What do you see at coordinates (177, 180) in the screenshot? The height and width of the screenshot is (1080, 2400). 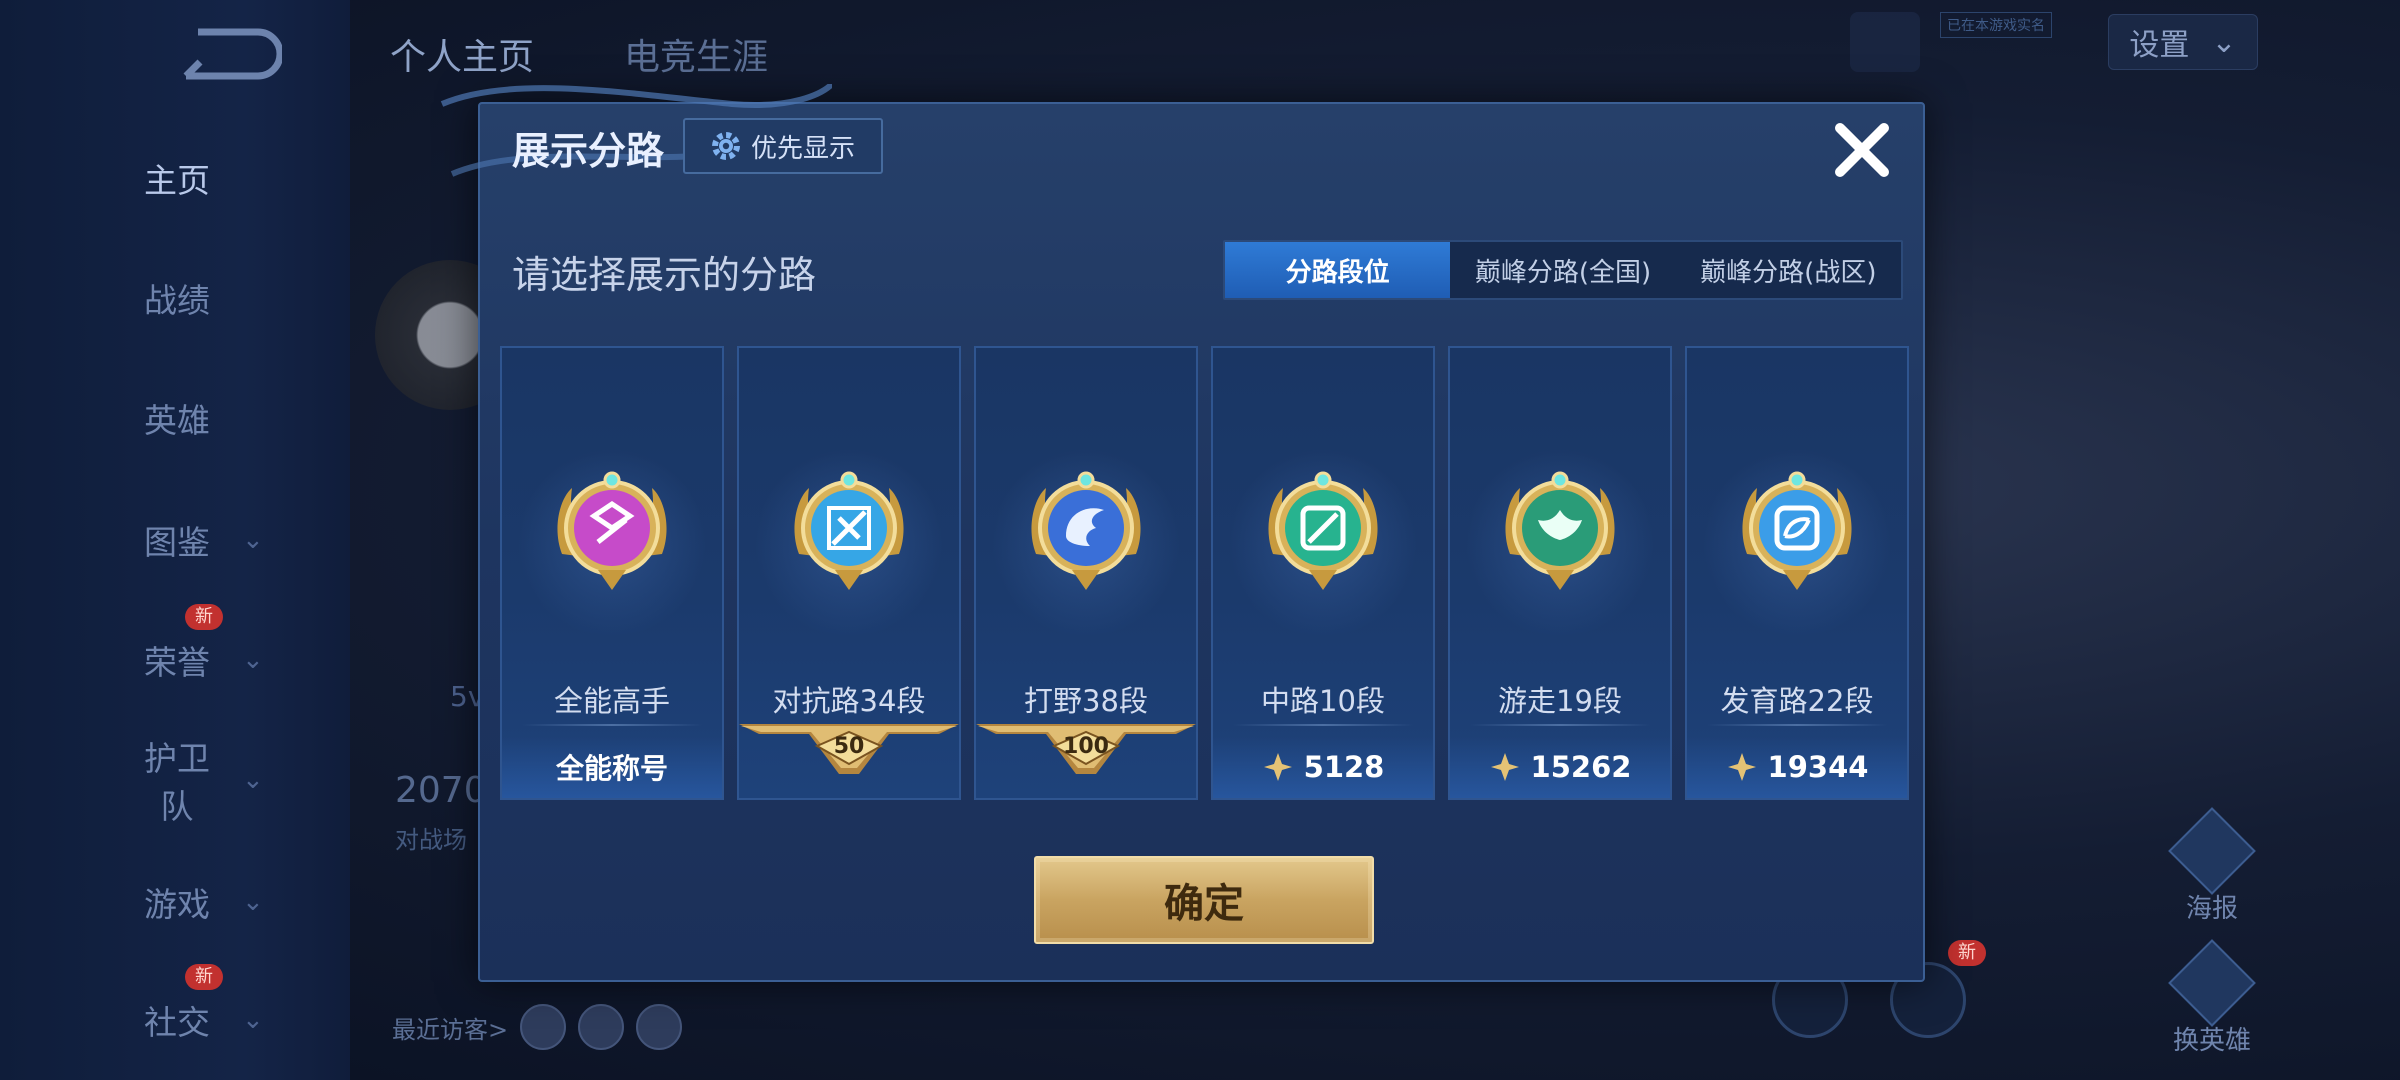 I see `sidebar-item-label: 主页` at bounding box center [177, 180].